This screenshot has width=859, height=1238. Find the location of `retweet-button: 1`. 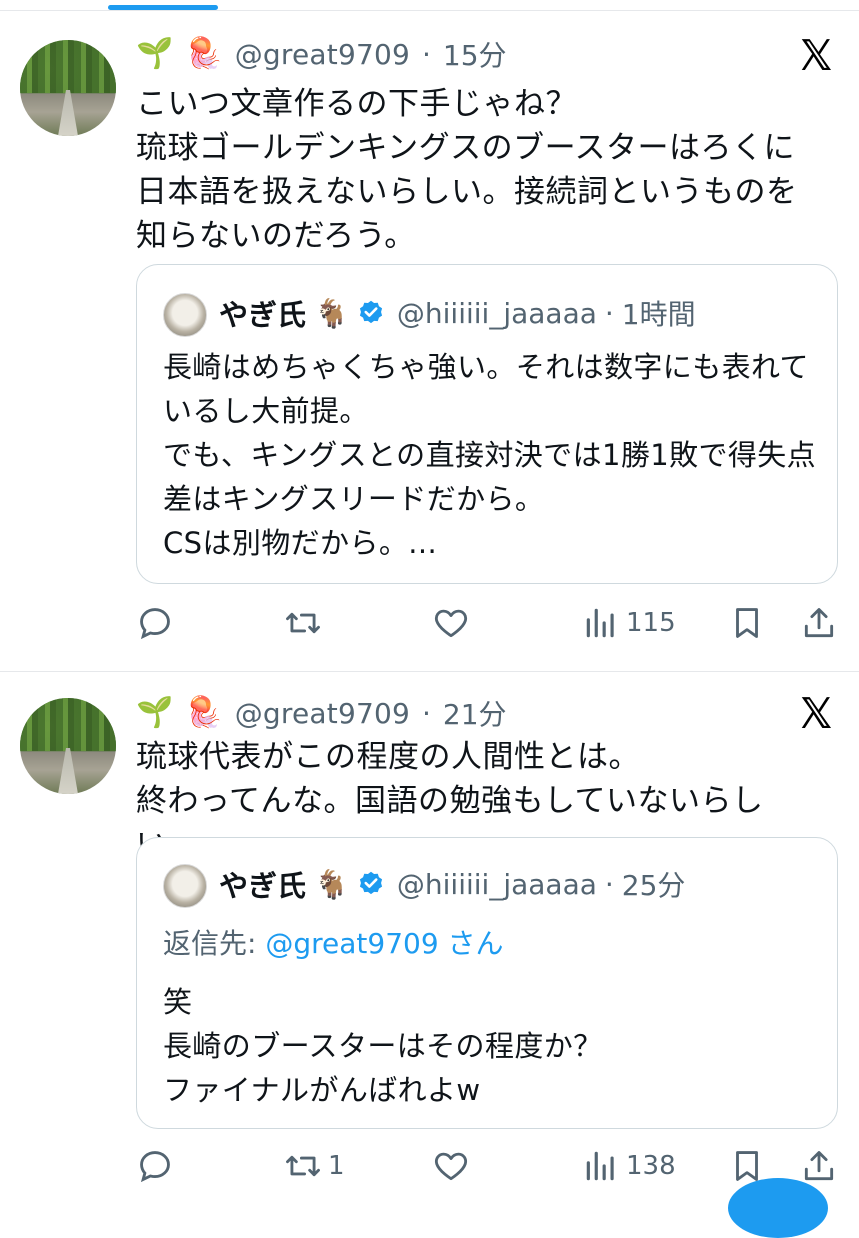

retweet-button: 1 is located at coordinates (314, 1166).